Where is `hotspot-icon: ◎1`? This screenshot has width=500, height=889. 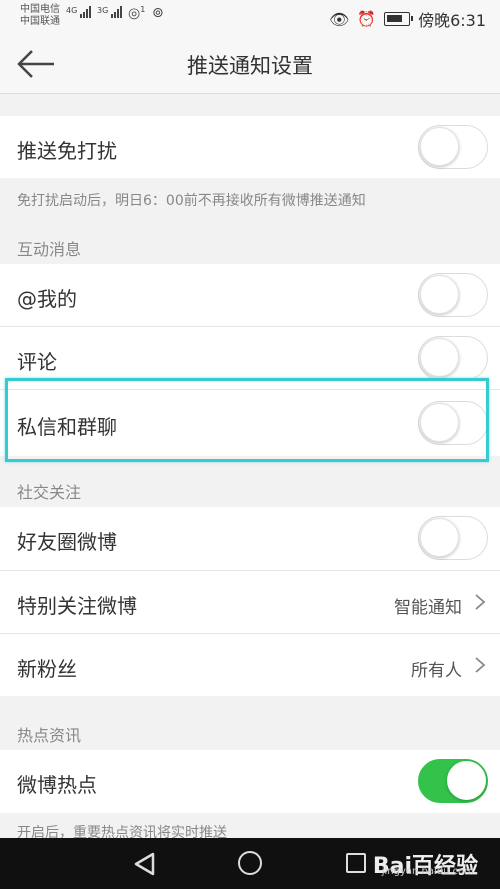
hotspot-icon: ◎1 is located at coordinates (137, 13).